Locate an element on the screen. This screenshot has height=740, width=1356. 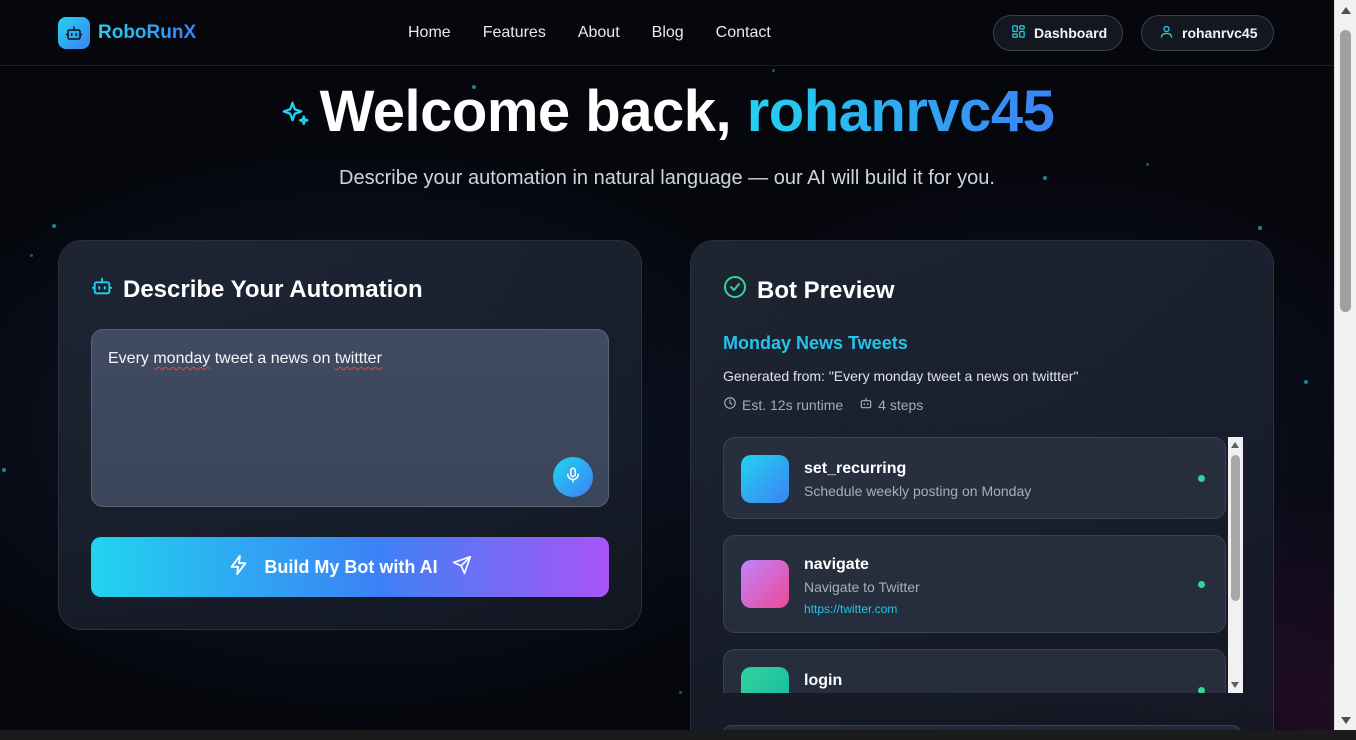
send-icon is located at coordinates (462, 567).